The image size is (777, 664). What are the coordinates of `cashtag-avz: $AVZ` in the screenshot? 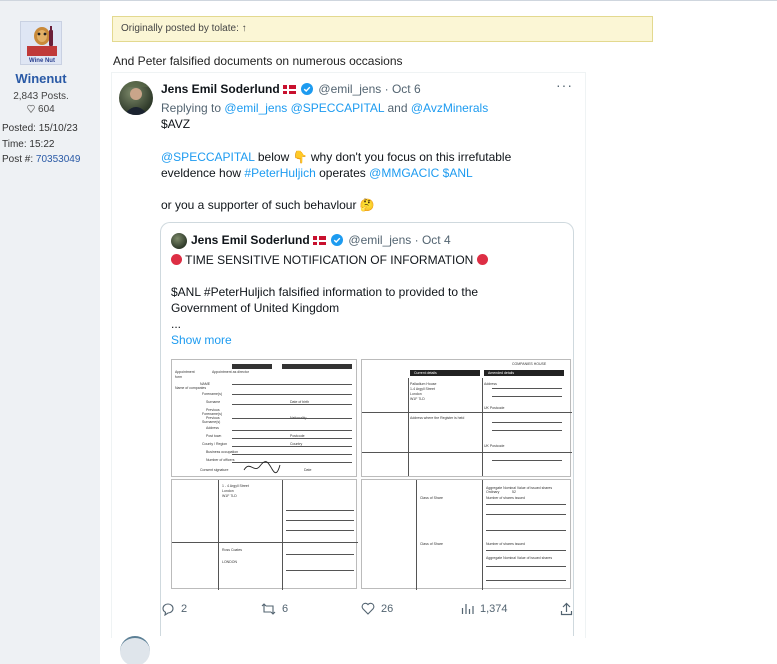 It's located at (175, 124).